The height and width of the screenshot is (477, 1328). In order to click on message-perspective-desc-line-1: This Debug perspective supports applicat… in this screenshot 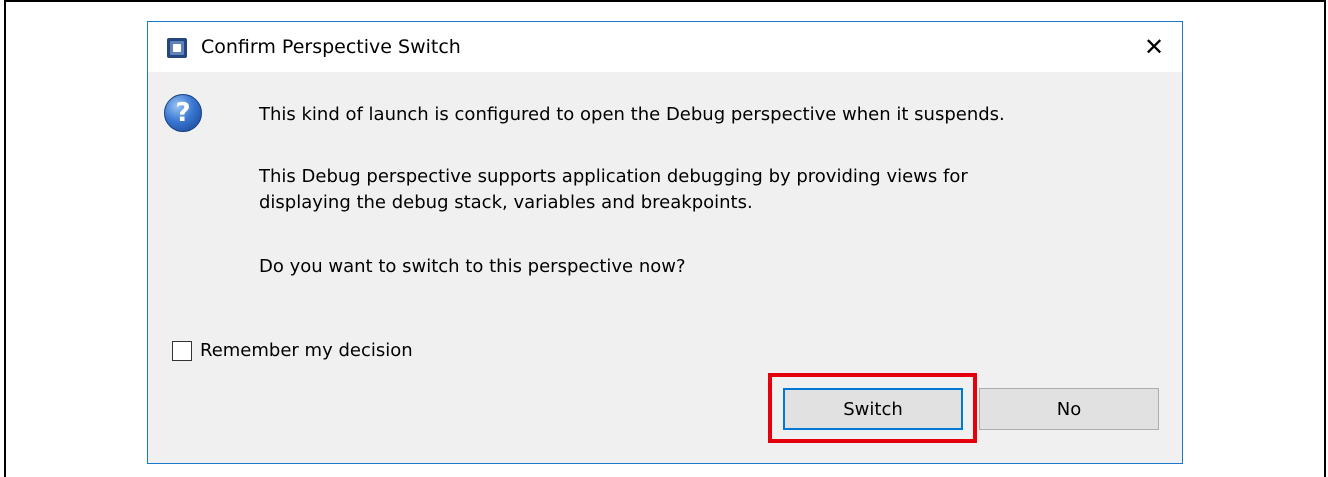, I will do `click(613, 176)`.